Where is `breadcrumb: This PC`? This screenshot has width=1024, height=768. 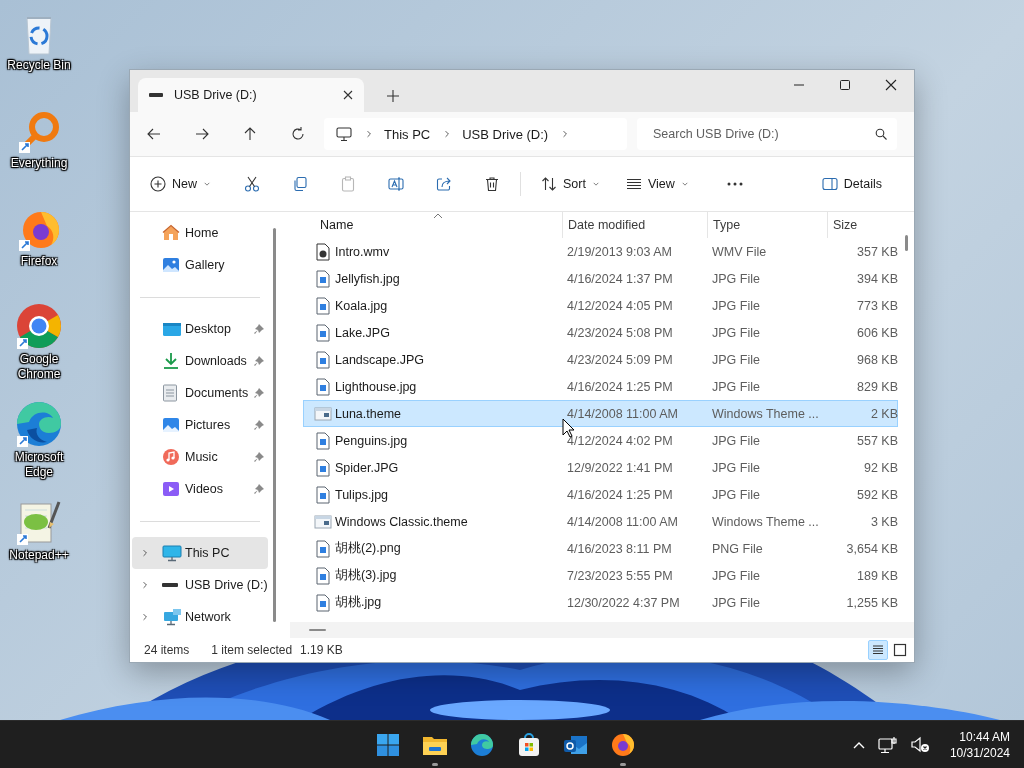
breadcrumb: This PC is located at coordinates (407, 134).